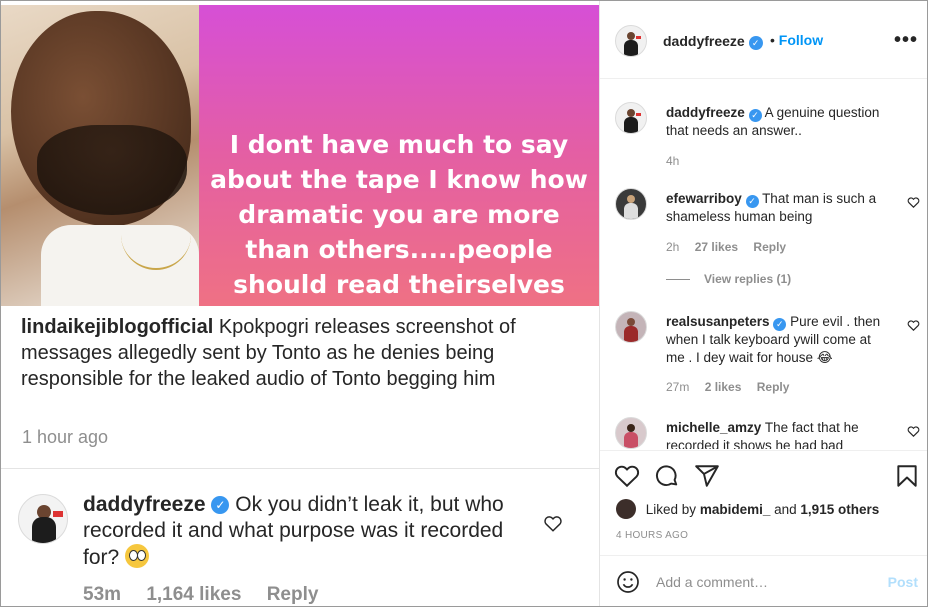  What do you see at coordinates (728, 279) in the screenshot?
I see `view-replies-button: View replies (1)` at bounding box center [728, 279].